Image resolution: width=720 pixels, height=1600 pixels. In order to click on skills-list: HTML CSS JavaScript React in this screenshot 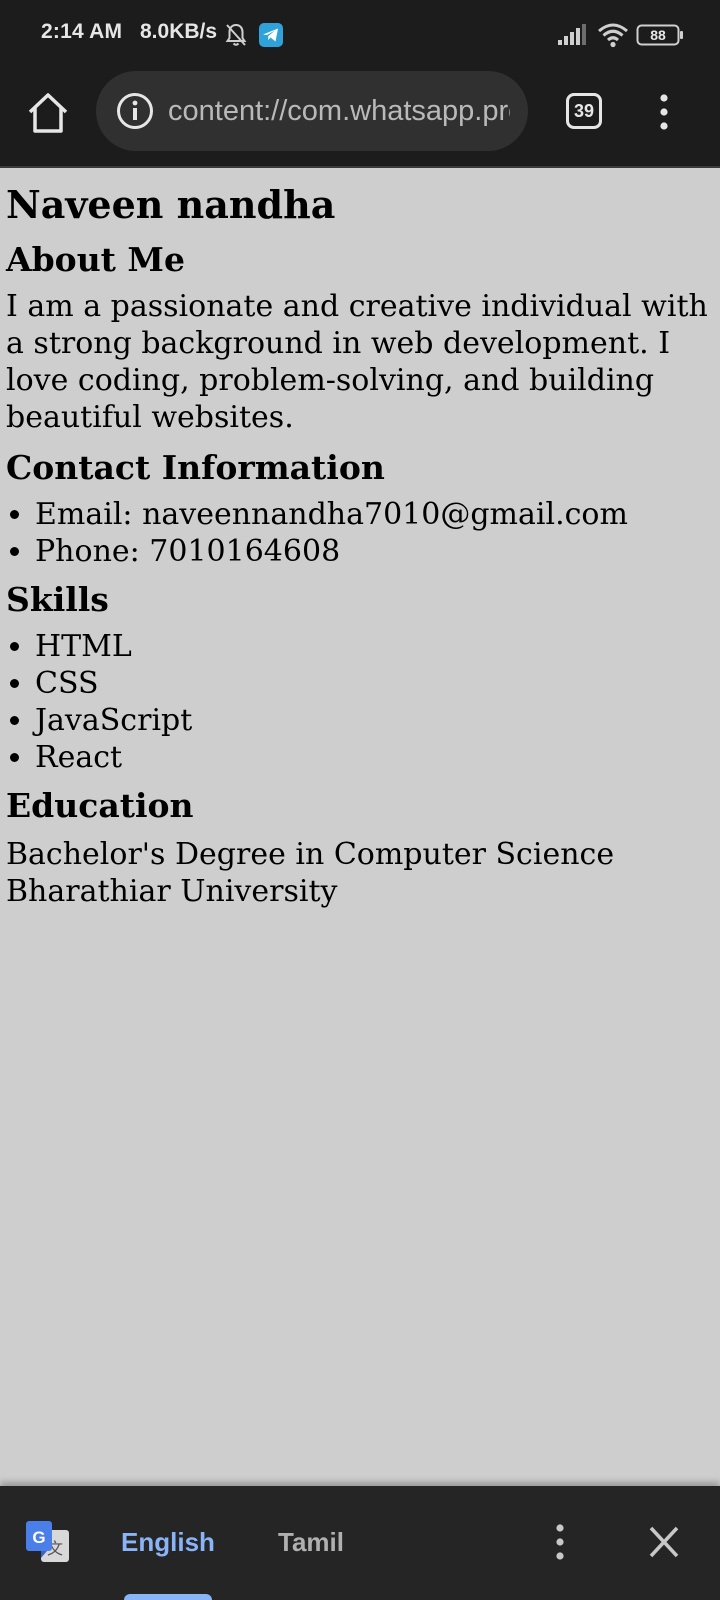, I will do `click(360, 702)`.